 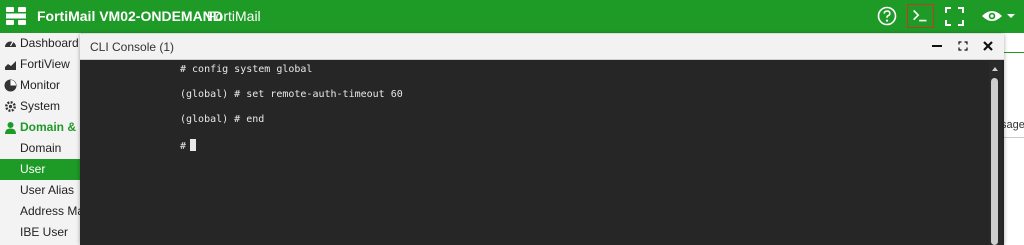 I want to click on cli-console-button, so click(x=920, y=16).